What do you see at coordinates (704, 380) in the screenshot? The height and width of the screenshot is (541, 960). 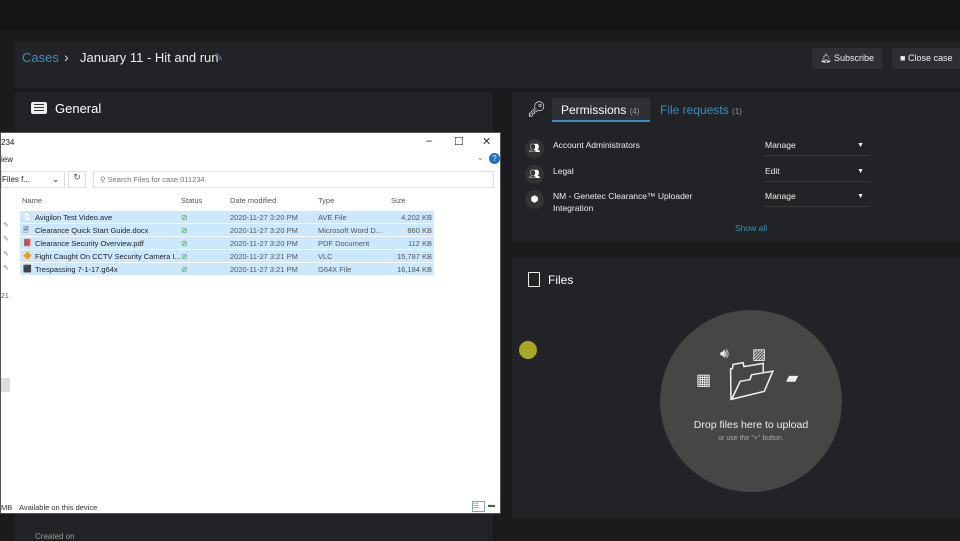 I see `film-icon: ▦` at bounding box center [704, 380].